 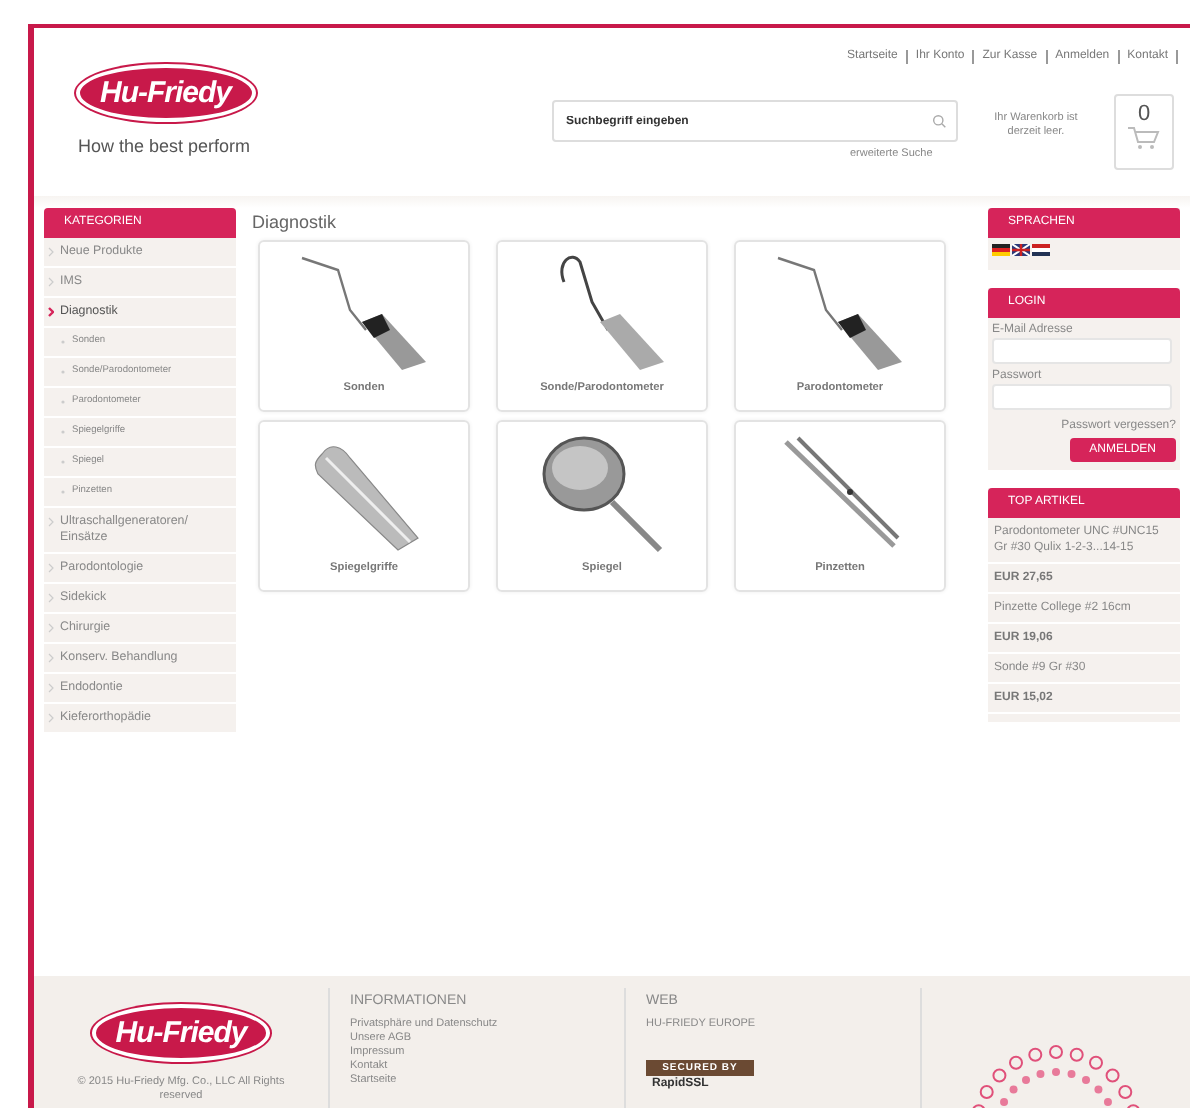 What do you see at coordinates (1082, 397) in the screenshot?
I see `password-field` at bounding box center [1082, 397].